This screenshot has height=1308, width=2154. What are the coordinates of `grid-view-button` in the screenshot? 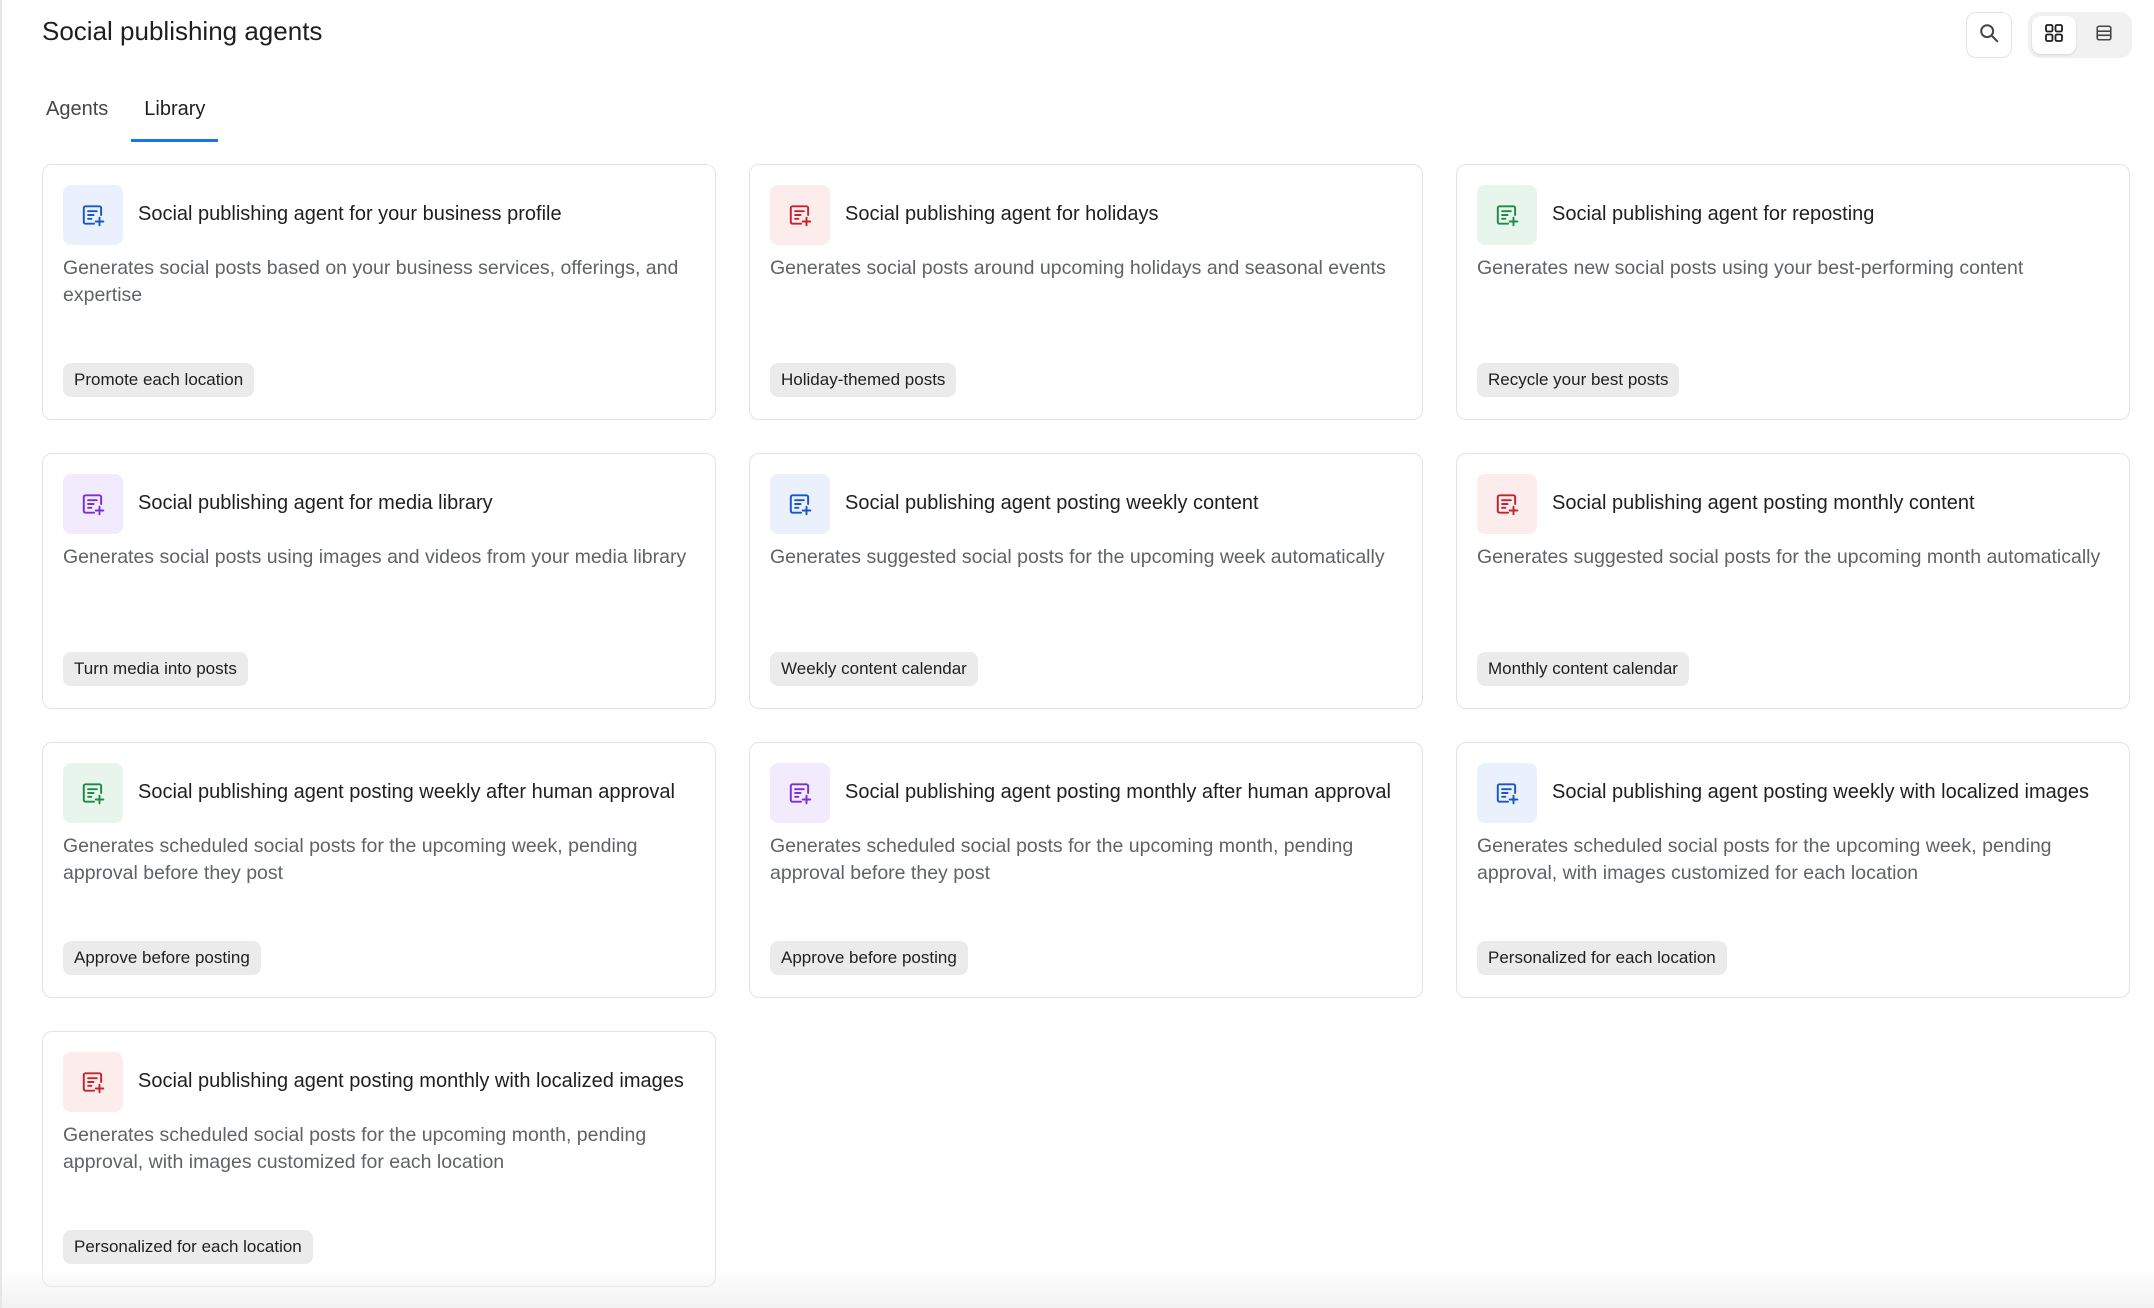 It's located at (2054, 35).